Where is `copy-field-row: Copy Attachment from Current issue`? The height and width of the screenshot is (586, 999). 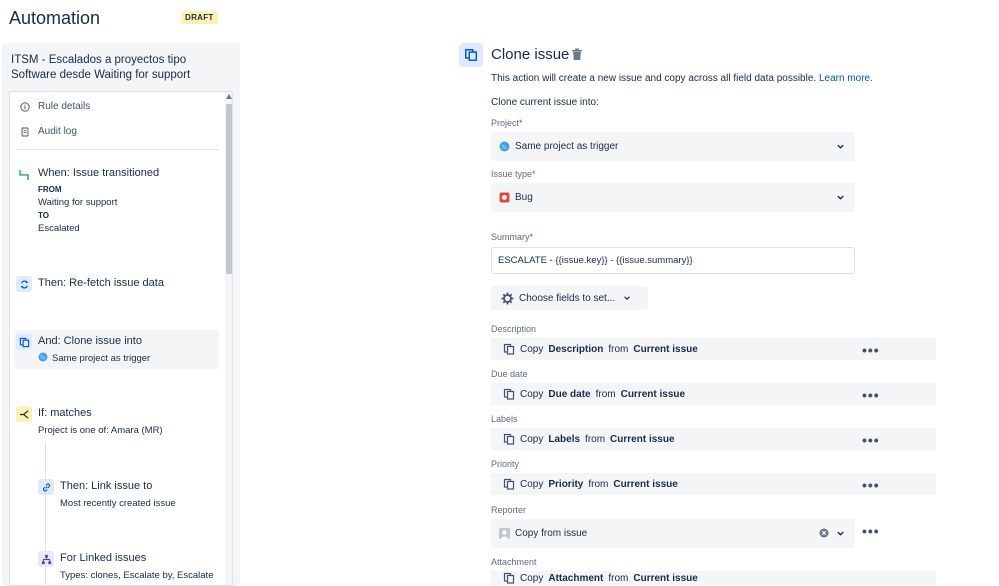
copy-field-row: Copy Attachment from Current issue is located at coordinates (713, 578).